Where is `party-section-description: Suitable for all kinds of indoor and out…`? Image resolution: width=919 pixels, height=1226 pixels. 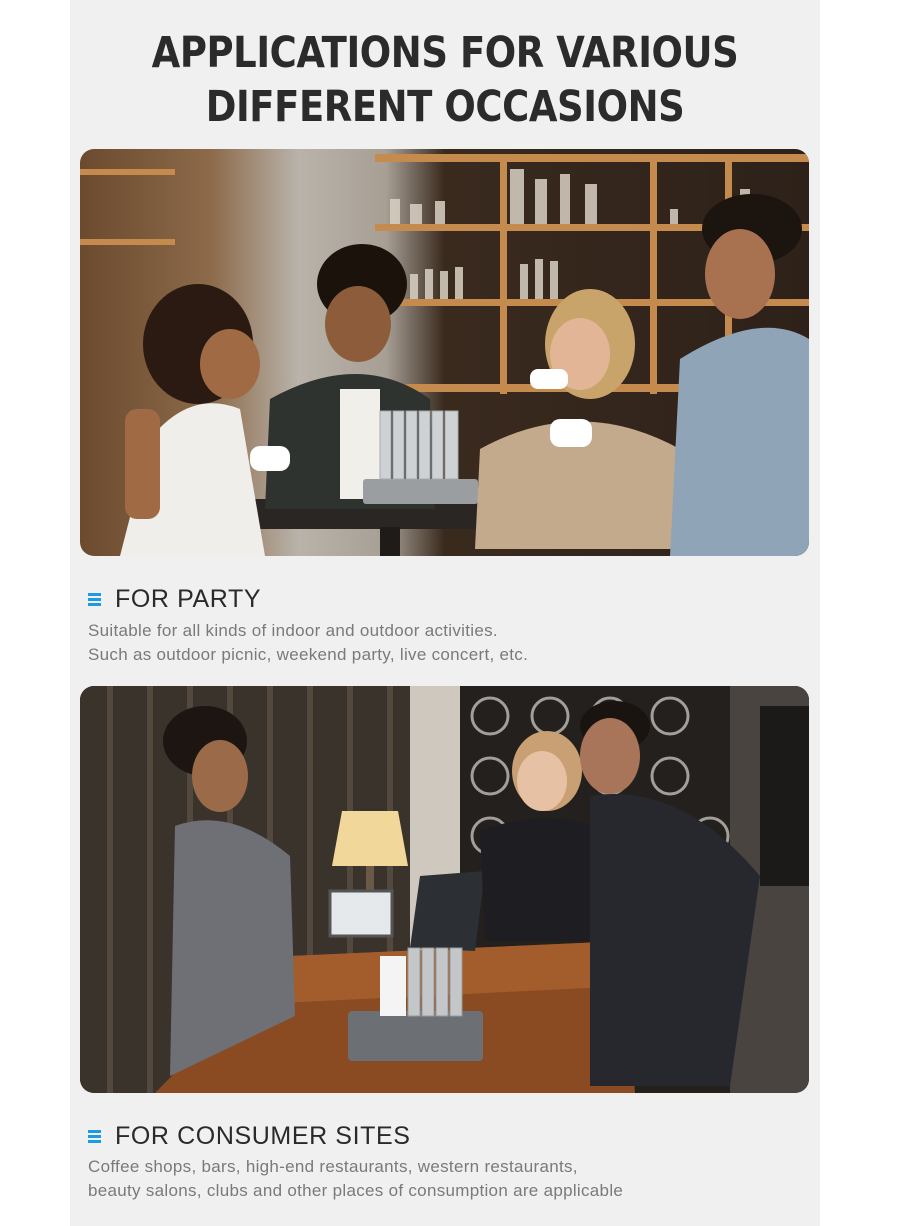
party-section-description: Suitable for all kinds of indoor and out… is located at coordinates (308, 642).